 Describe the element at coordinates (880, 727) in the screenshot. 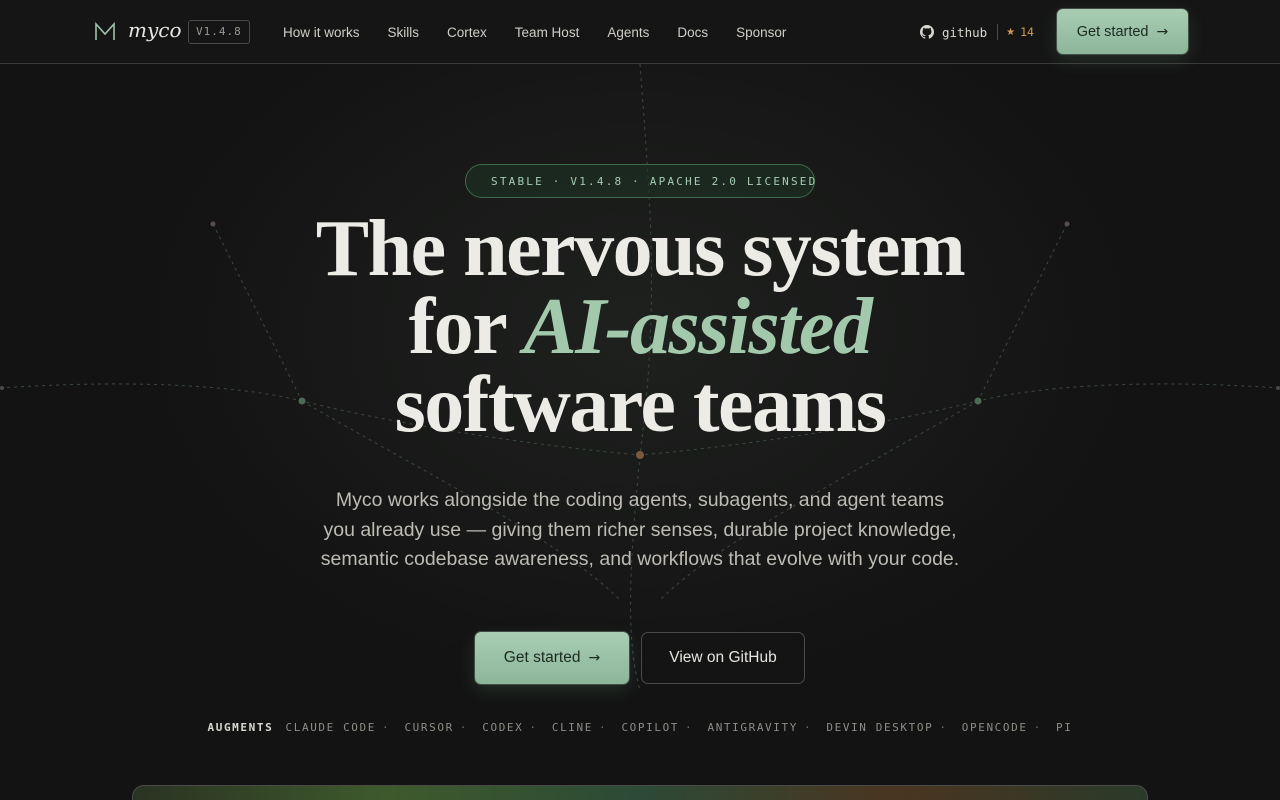

I see `augment-item-devin-desktop: DEVIN DESKTOP` at that location.